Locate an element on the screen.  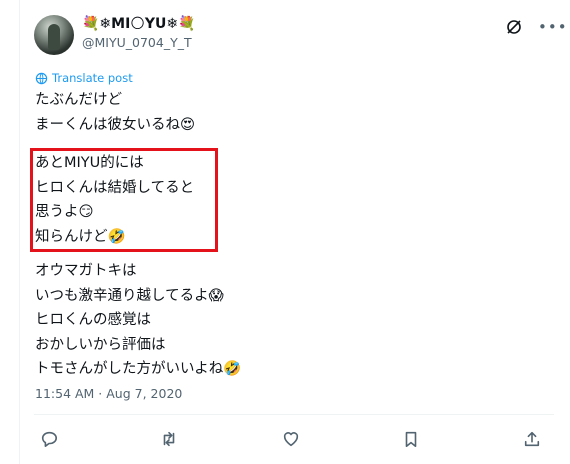
globe-icon is located at coordinates (41, 78).